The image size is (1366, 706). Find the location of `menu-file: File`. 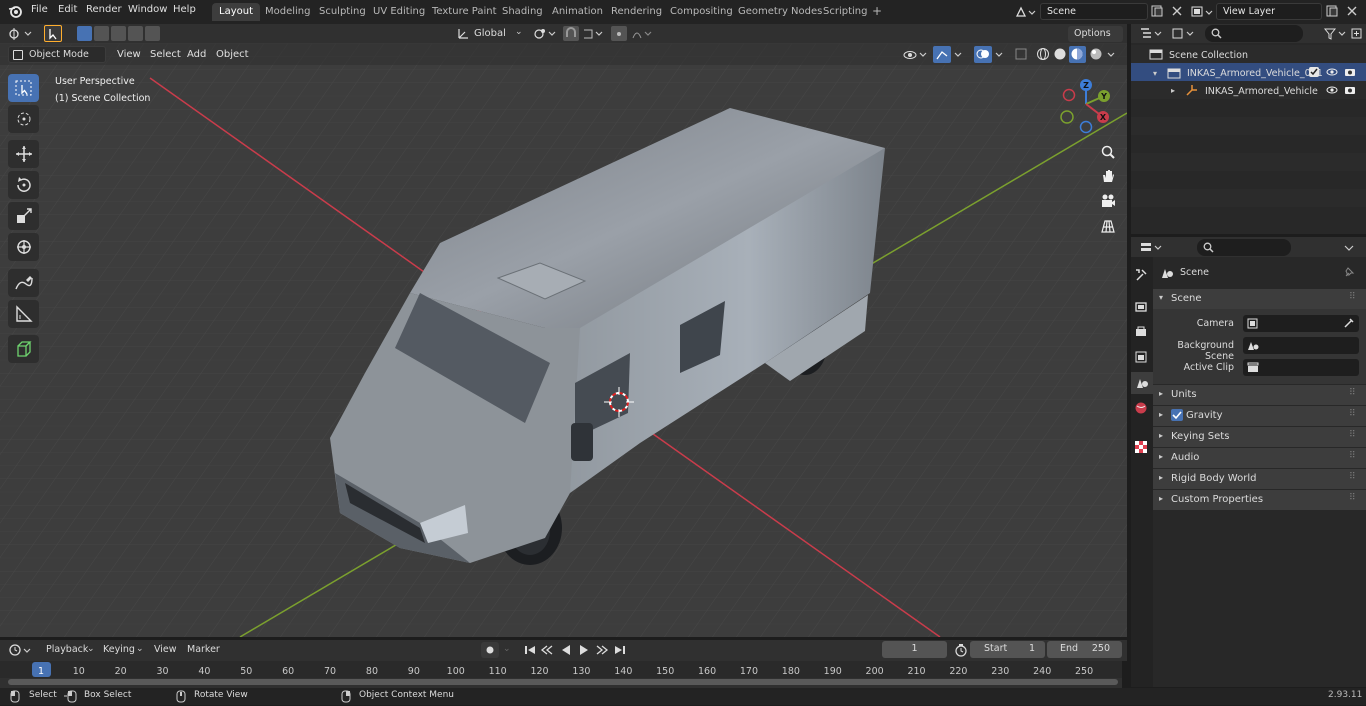

menu-file: File is located at coordinates (39, 9).